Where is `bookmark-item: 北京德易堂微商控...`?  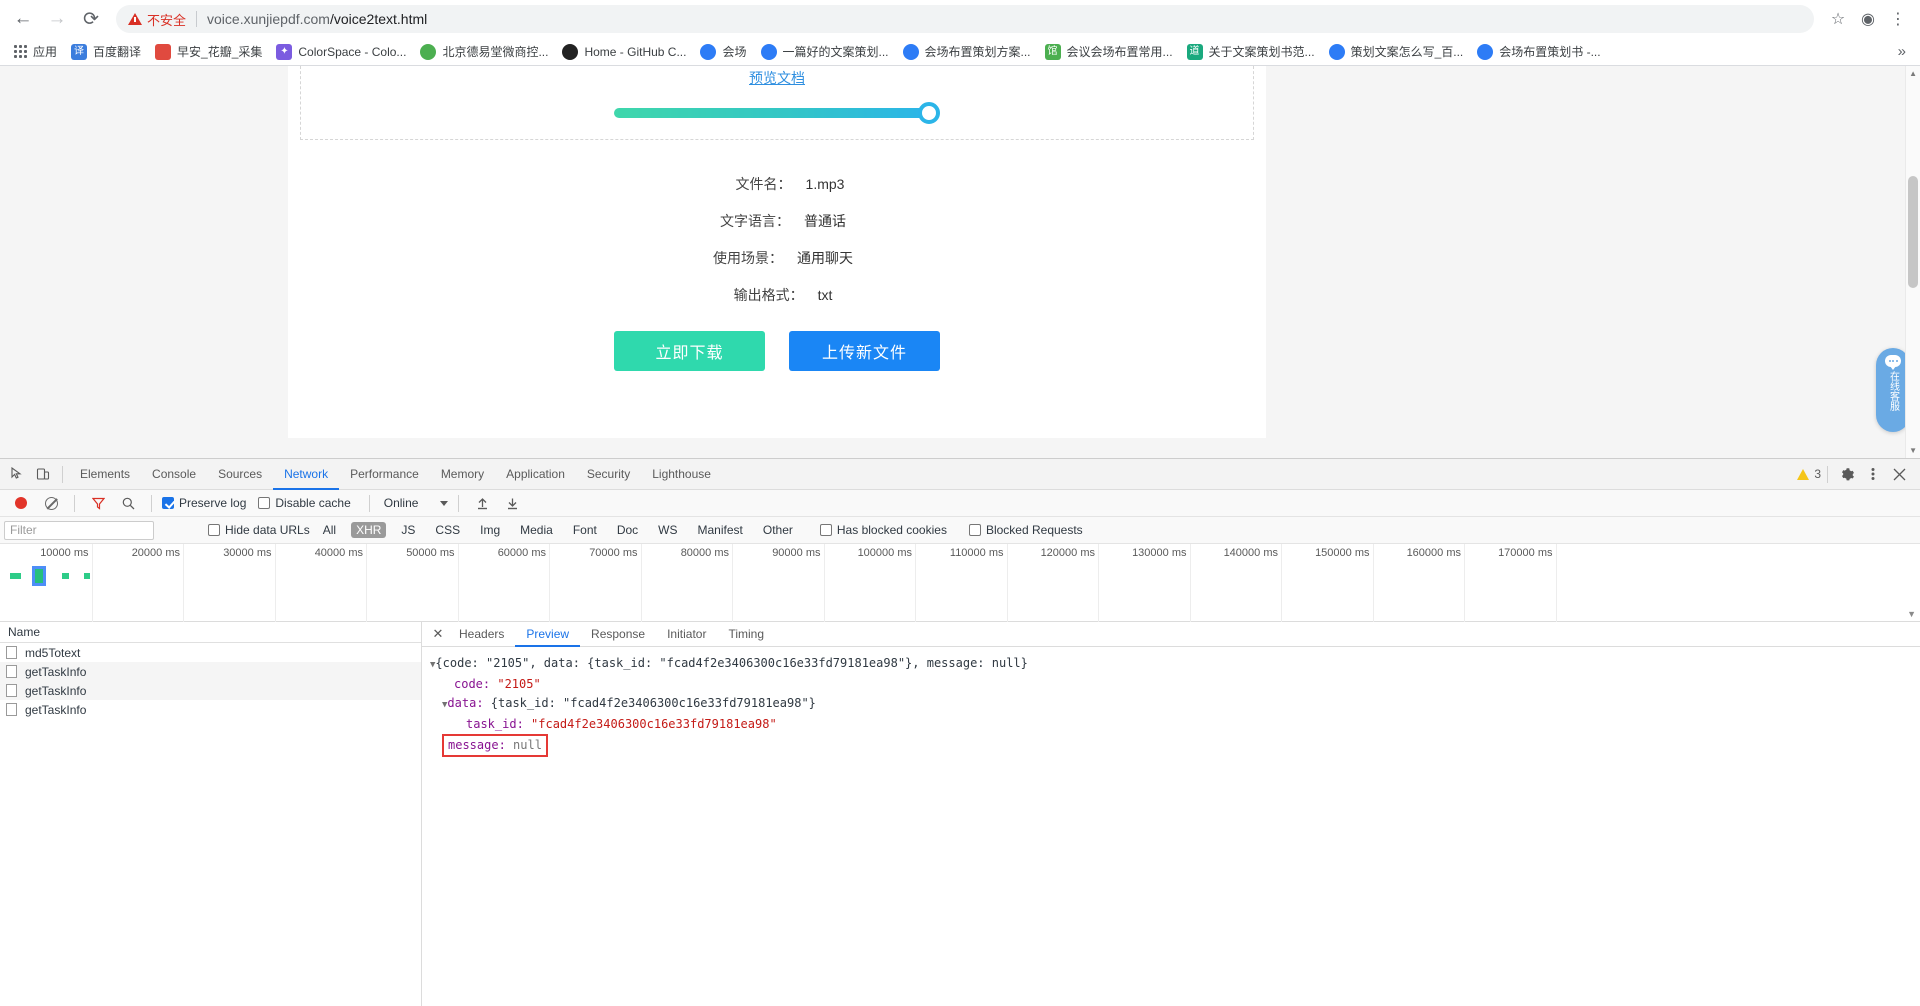 bookmark-item: 北京德易堂微商控... is located at coordinates (484, 52).